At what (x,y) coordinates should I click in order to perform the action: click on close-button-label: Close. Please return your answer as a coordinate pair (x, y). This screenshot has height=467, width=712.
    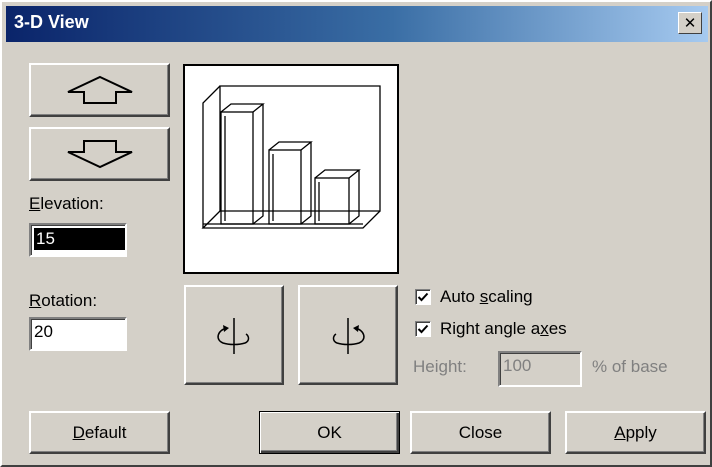
    Looking at the image, I should click on (480, 432).